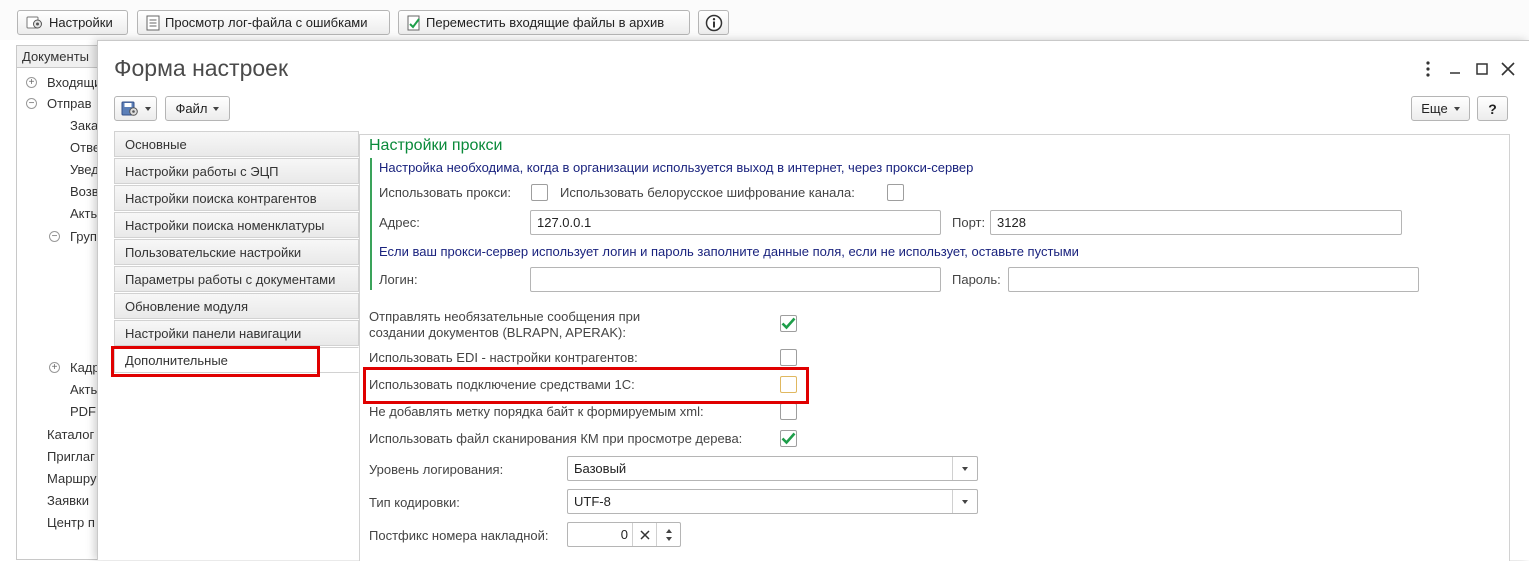  I want to click on help-button: ?, so click(1492, 108).